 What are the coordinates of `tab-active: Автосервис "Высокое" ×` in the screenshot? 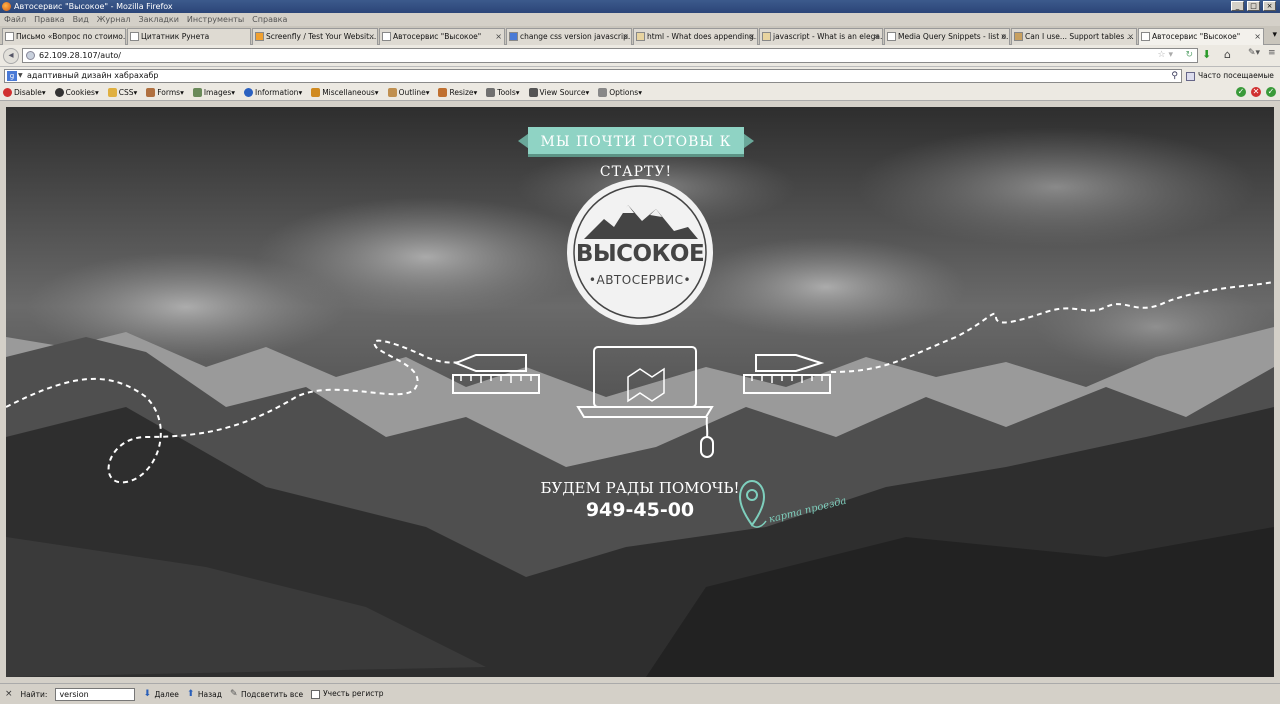 It's located at (1201, 37).